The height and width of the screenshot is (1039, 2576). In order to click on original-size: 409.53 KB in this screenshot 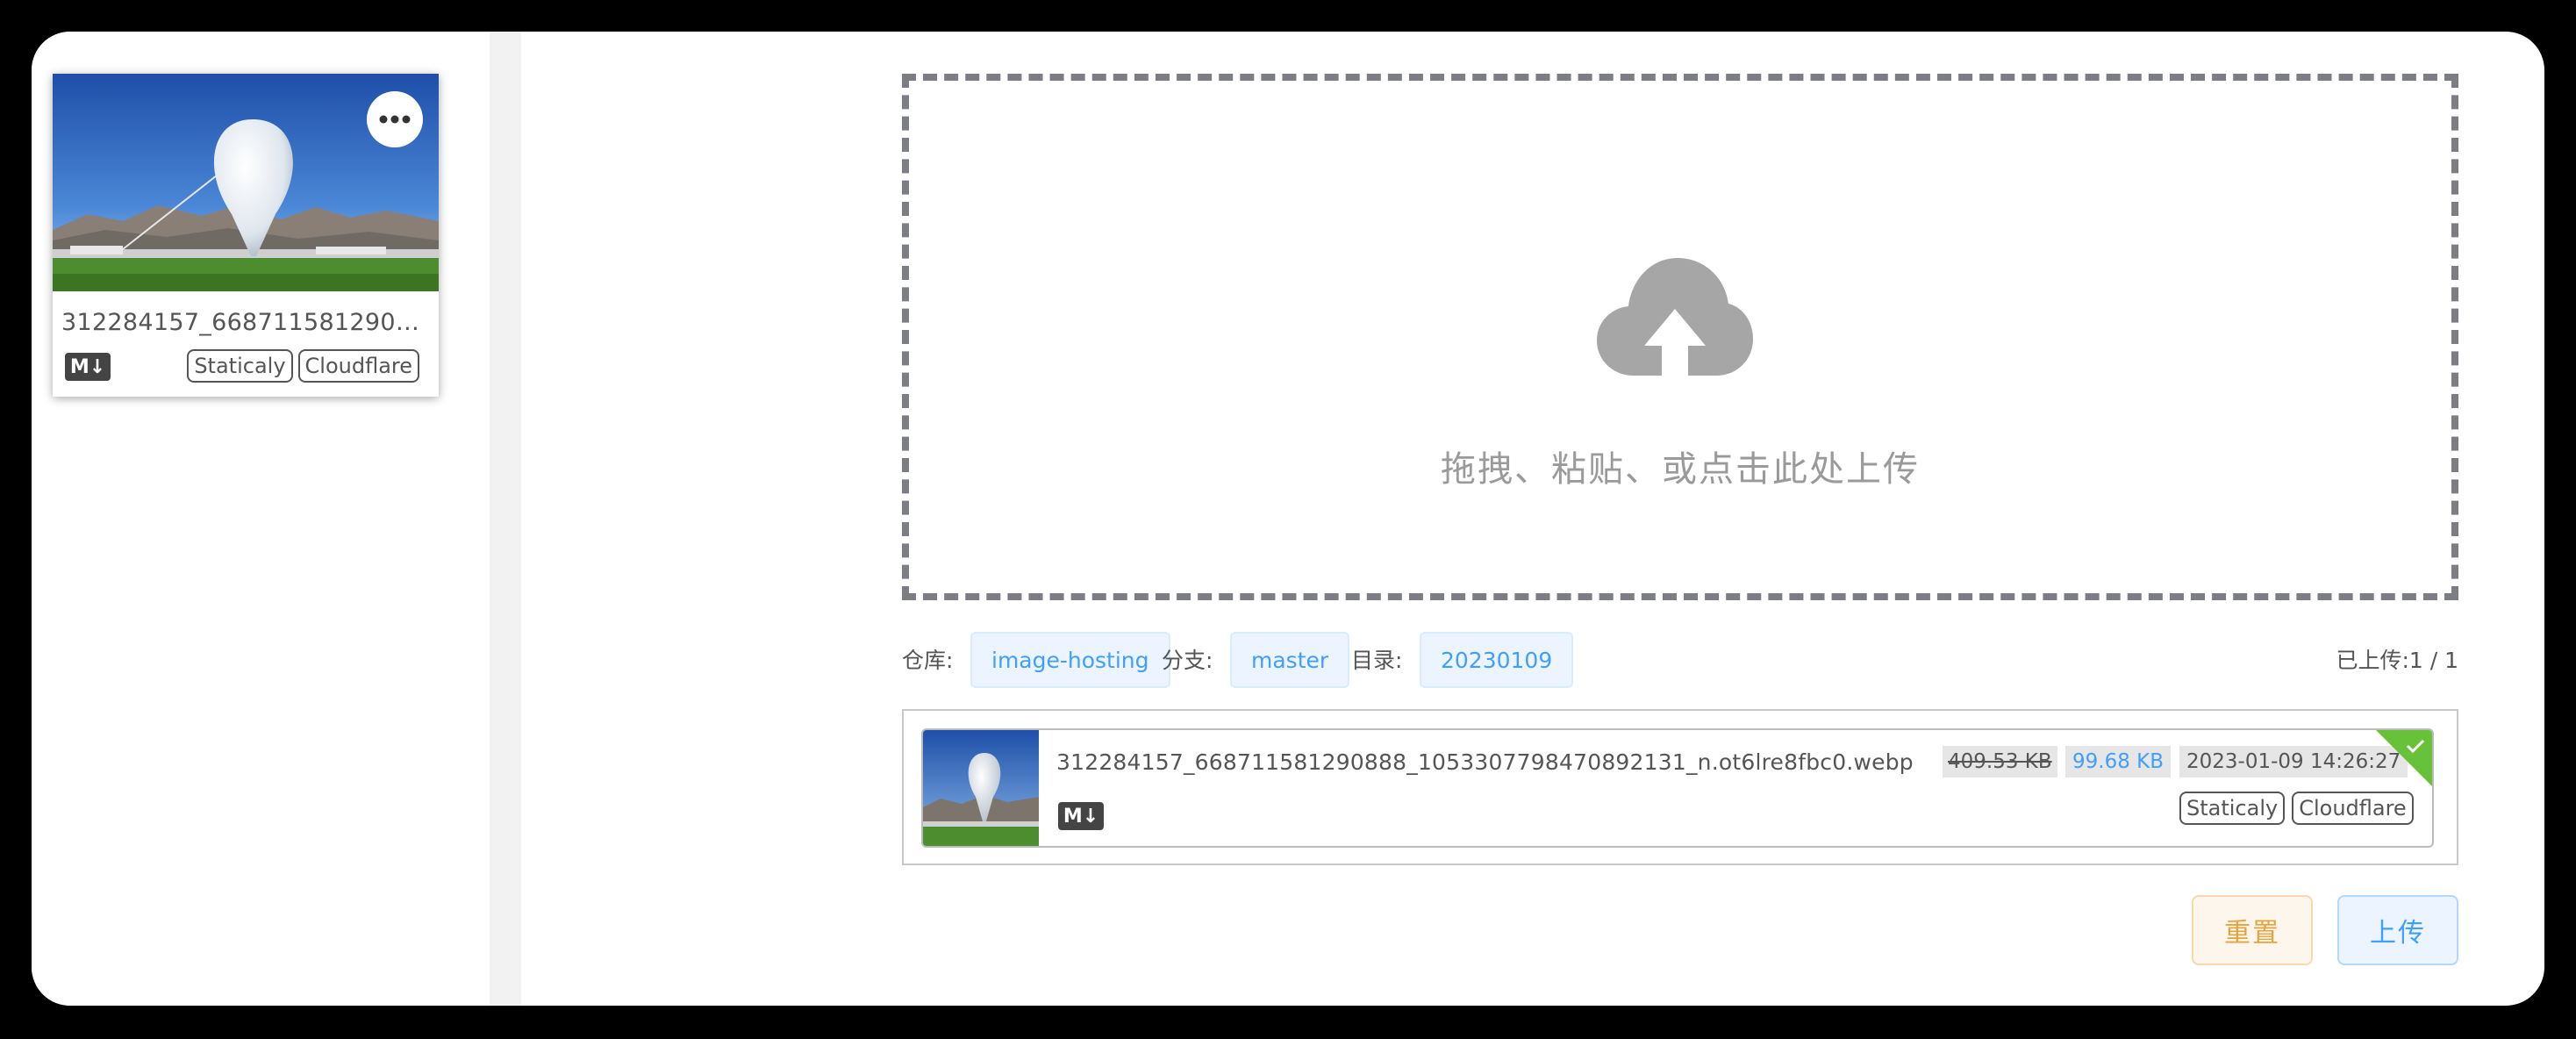, I will do `click(2000, 761)`.